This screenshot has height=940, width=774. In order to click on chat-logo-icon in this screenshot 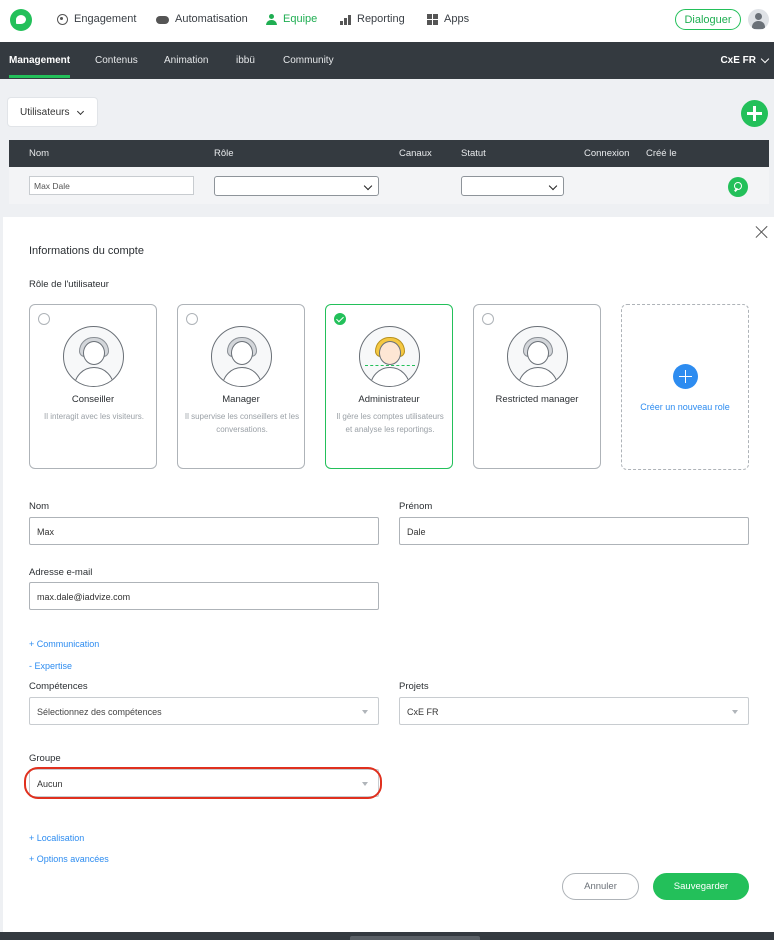, I will do `click(21, 20)`.